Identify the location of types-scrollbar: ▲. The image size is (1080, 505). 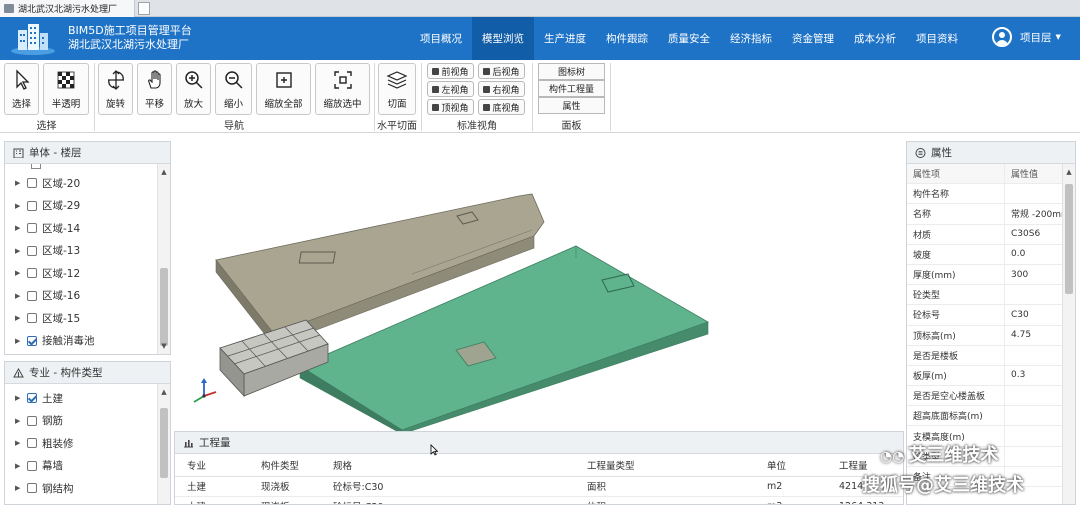
(163, 444).